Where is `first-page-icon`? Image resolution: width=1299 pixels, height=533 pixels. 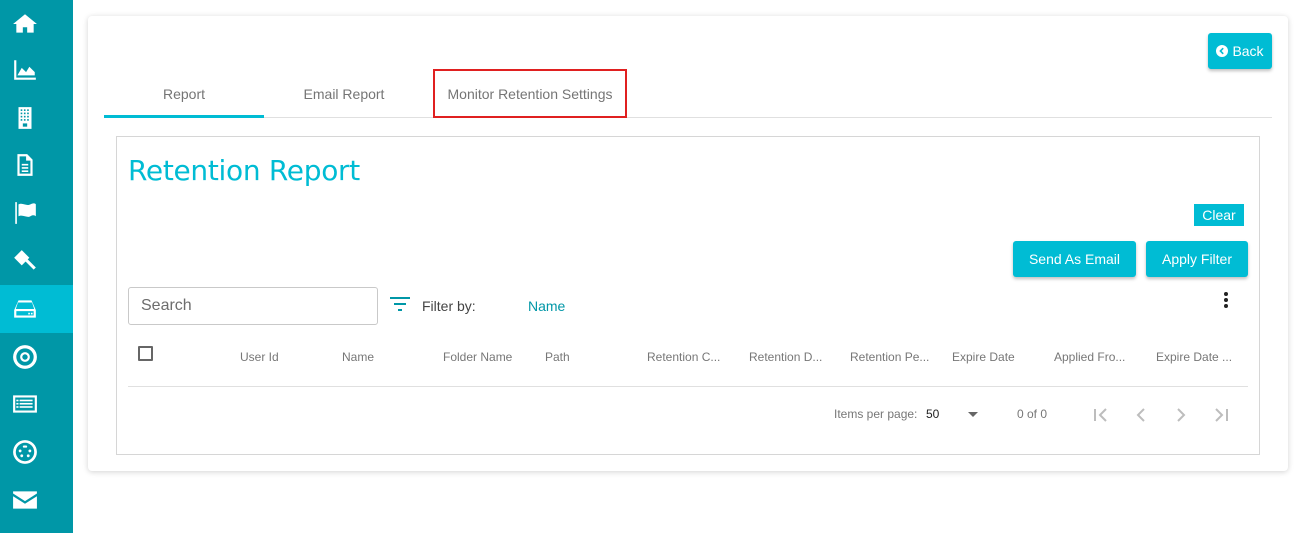
first-page-icon is located at coordinates (1100, 415).